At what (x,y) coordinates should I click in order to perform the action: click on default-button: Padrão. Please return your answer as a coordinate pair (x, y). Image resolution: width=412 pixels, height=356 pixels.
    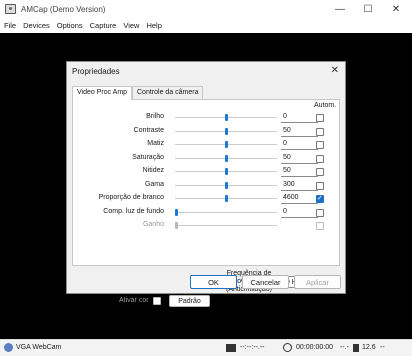
    Looking at the image, I should click on (189, 301).